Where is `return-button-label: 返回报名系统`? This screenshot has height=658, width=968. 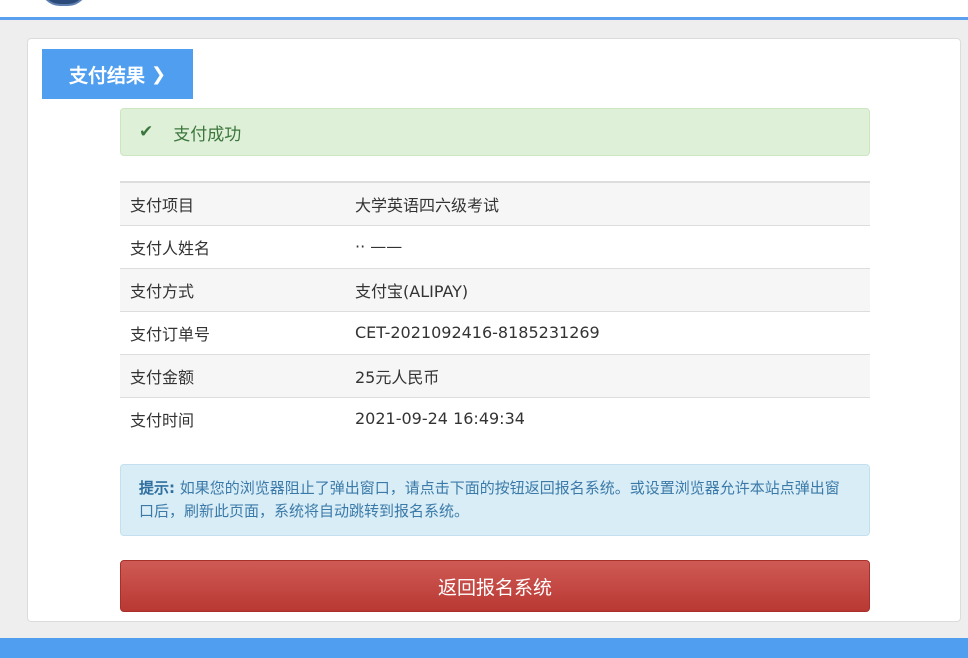 return-button-label: 返回报名系统 is located at coordinates (494, 587).